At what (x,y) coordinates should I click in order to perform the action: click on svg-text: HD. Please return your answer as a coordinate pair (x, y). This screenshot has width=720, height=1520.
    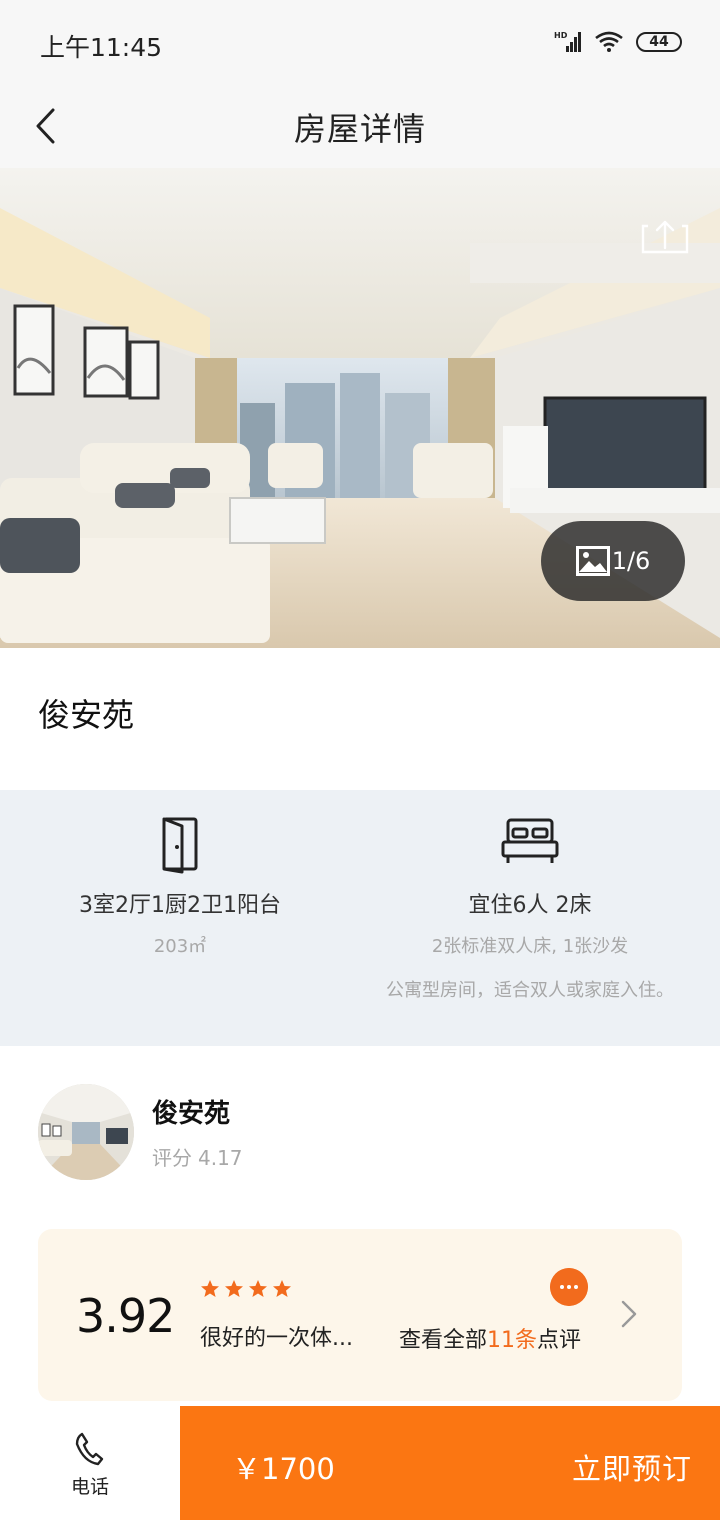
    Looking at the image, I should click on (561, 35).